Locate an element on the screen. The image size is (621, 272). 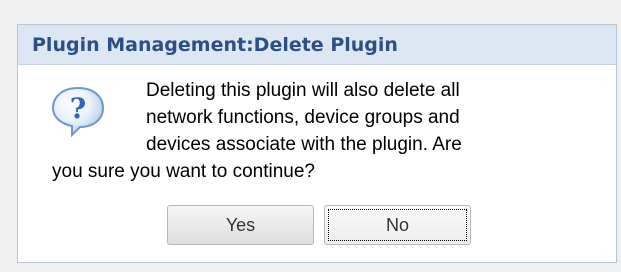
yes-button: Yes is located at coordinates (240, 225).